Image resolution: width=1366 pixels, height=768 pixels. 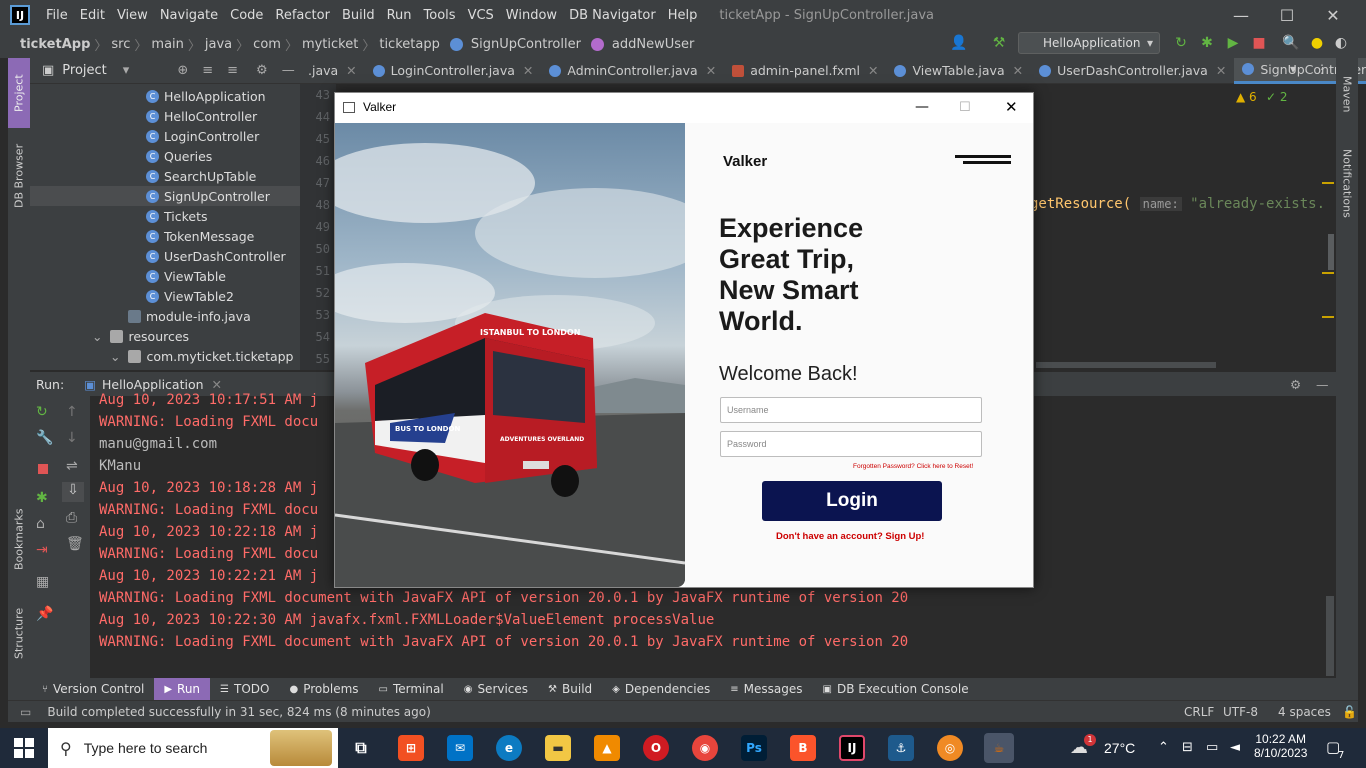 I want to click on menu-help: Help, so click(x=683, y=15).